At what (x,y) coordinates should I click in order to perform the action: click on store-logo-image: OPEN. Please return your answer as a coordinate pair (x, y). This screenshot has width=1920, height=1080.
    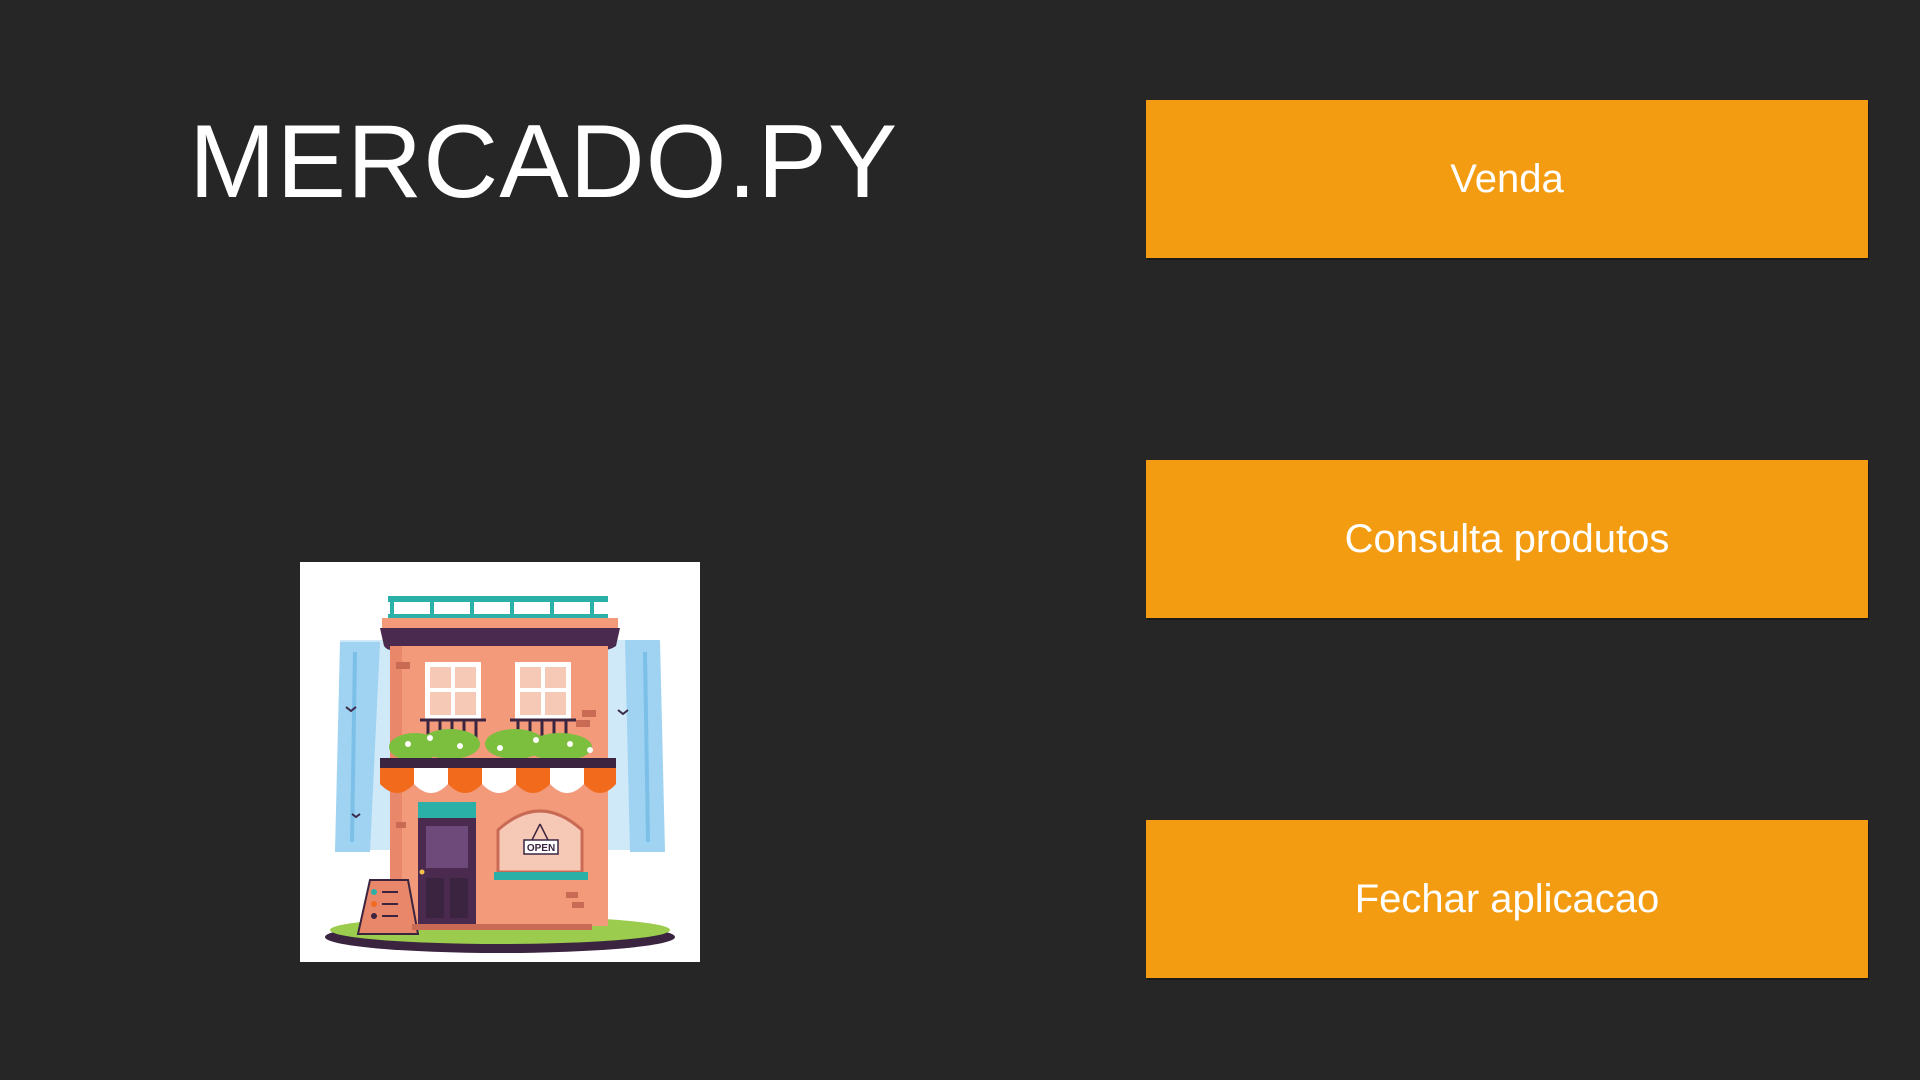
    Looking at the image, I should click on (500, 762).